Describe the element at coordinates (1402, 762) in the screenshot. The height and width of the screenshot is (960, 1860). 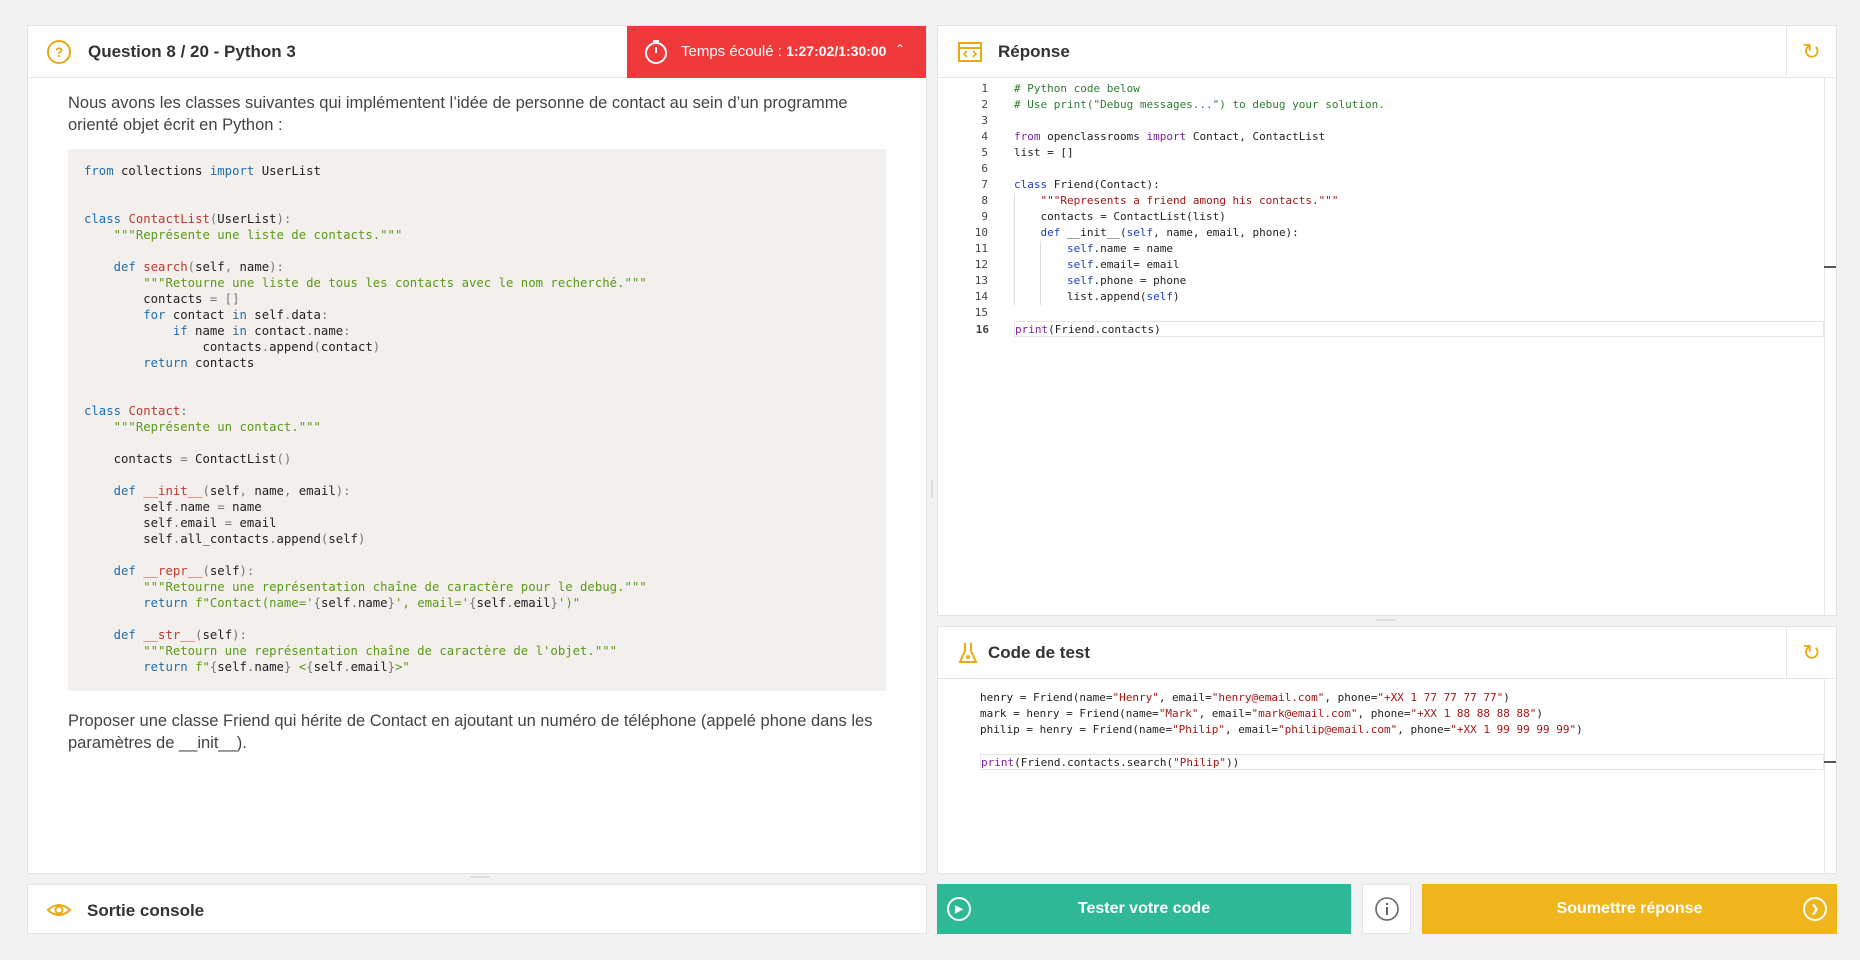
I see `test-code-line: print(Friend.contacts.search("Philip"))` at that location.